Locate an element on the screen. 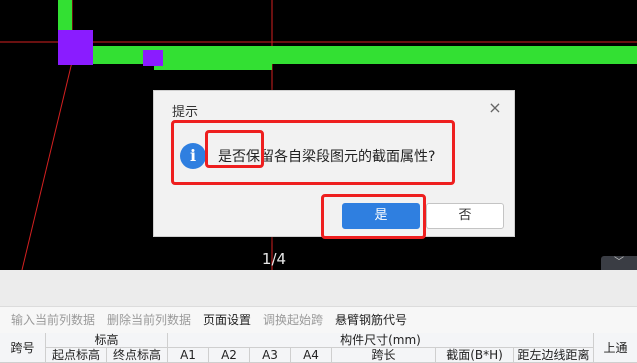  no-button: 否 is located at coordinates (465, 216).